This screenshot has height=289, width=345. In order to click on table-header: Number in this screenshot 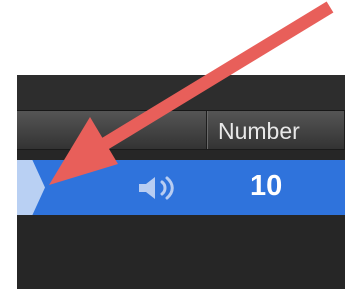, I will do `click(181, 130)`.